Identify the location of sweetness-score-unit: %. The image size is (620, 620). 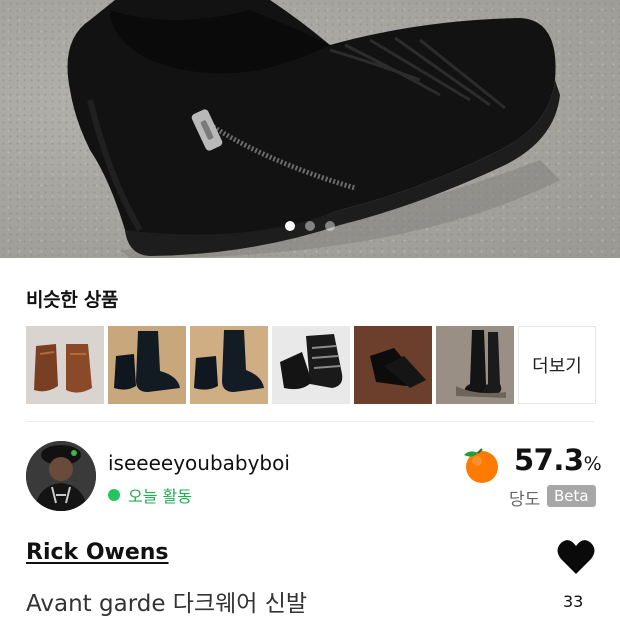
(592, 464).